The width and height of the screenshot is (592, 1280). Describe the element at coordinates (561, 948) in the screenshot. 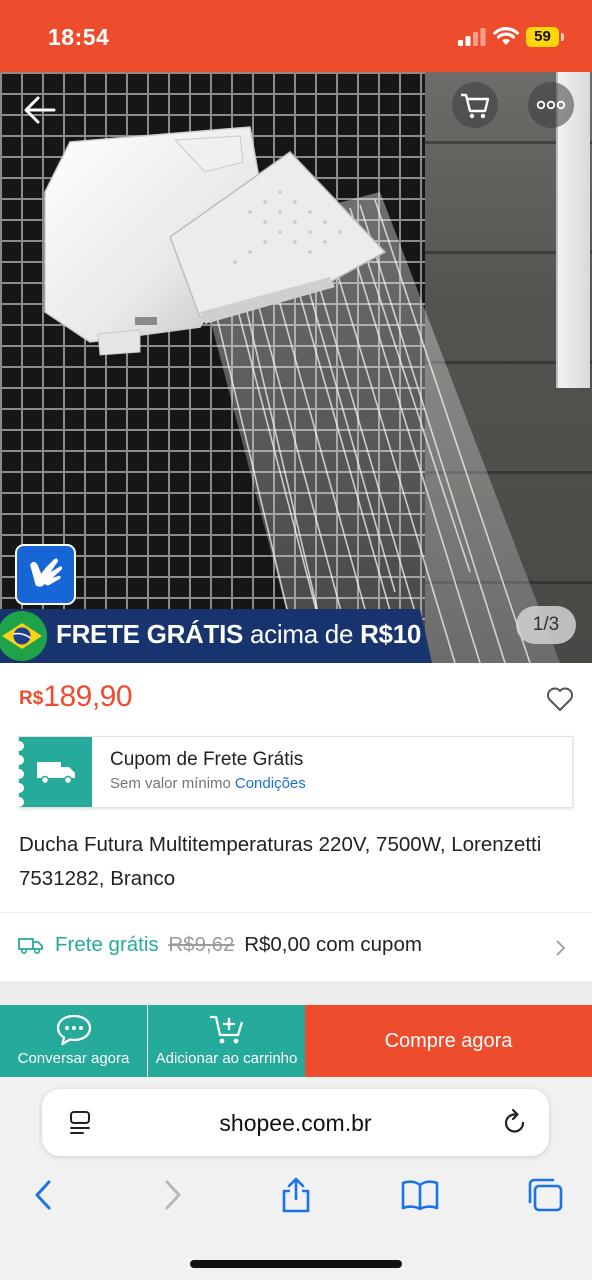

I see `chevron-right-icon` at that location.